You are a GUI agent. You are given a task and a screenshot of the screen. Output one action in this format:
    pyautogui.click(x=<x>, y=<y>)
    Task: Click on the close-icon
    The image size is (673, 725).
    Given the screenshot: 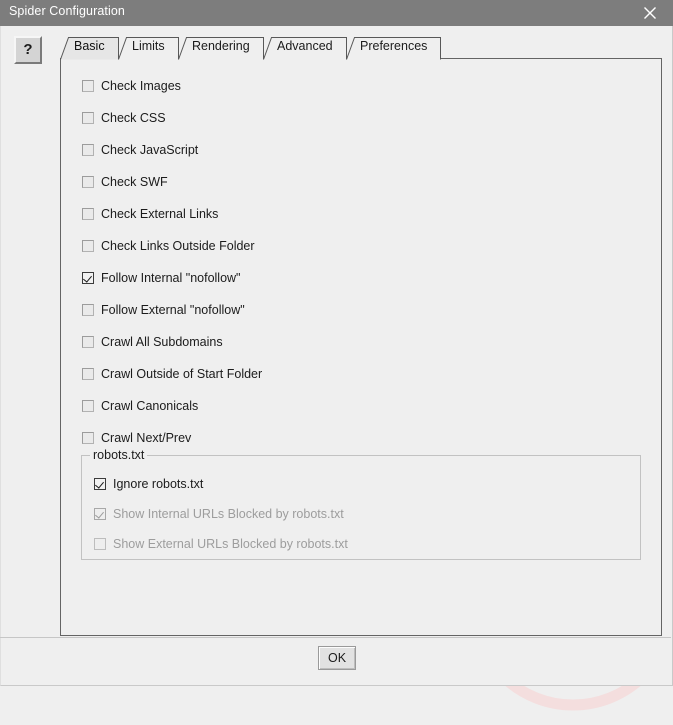 What is the action you would take?
    pyautogui.click(x=650, y=13)
    